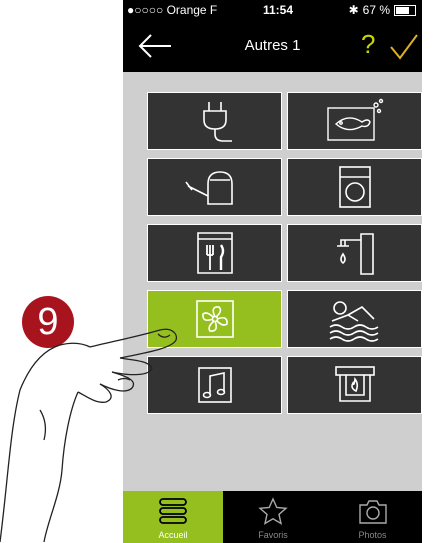 The height and width of the screenshot is (543, 443). What do you see at coordinates (376, 10) in the screenshot?
I see `battery-percent: 67 %` at bounding box center [376, 10].